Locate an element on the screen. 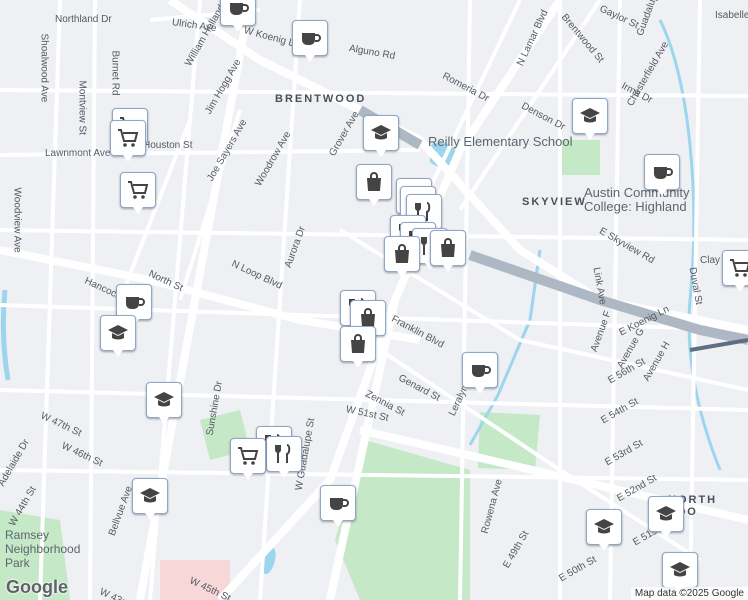  restaurant-icon is located at coordinates (283, 453).